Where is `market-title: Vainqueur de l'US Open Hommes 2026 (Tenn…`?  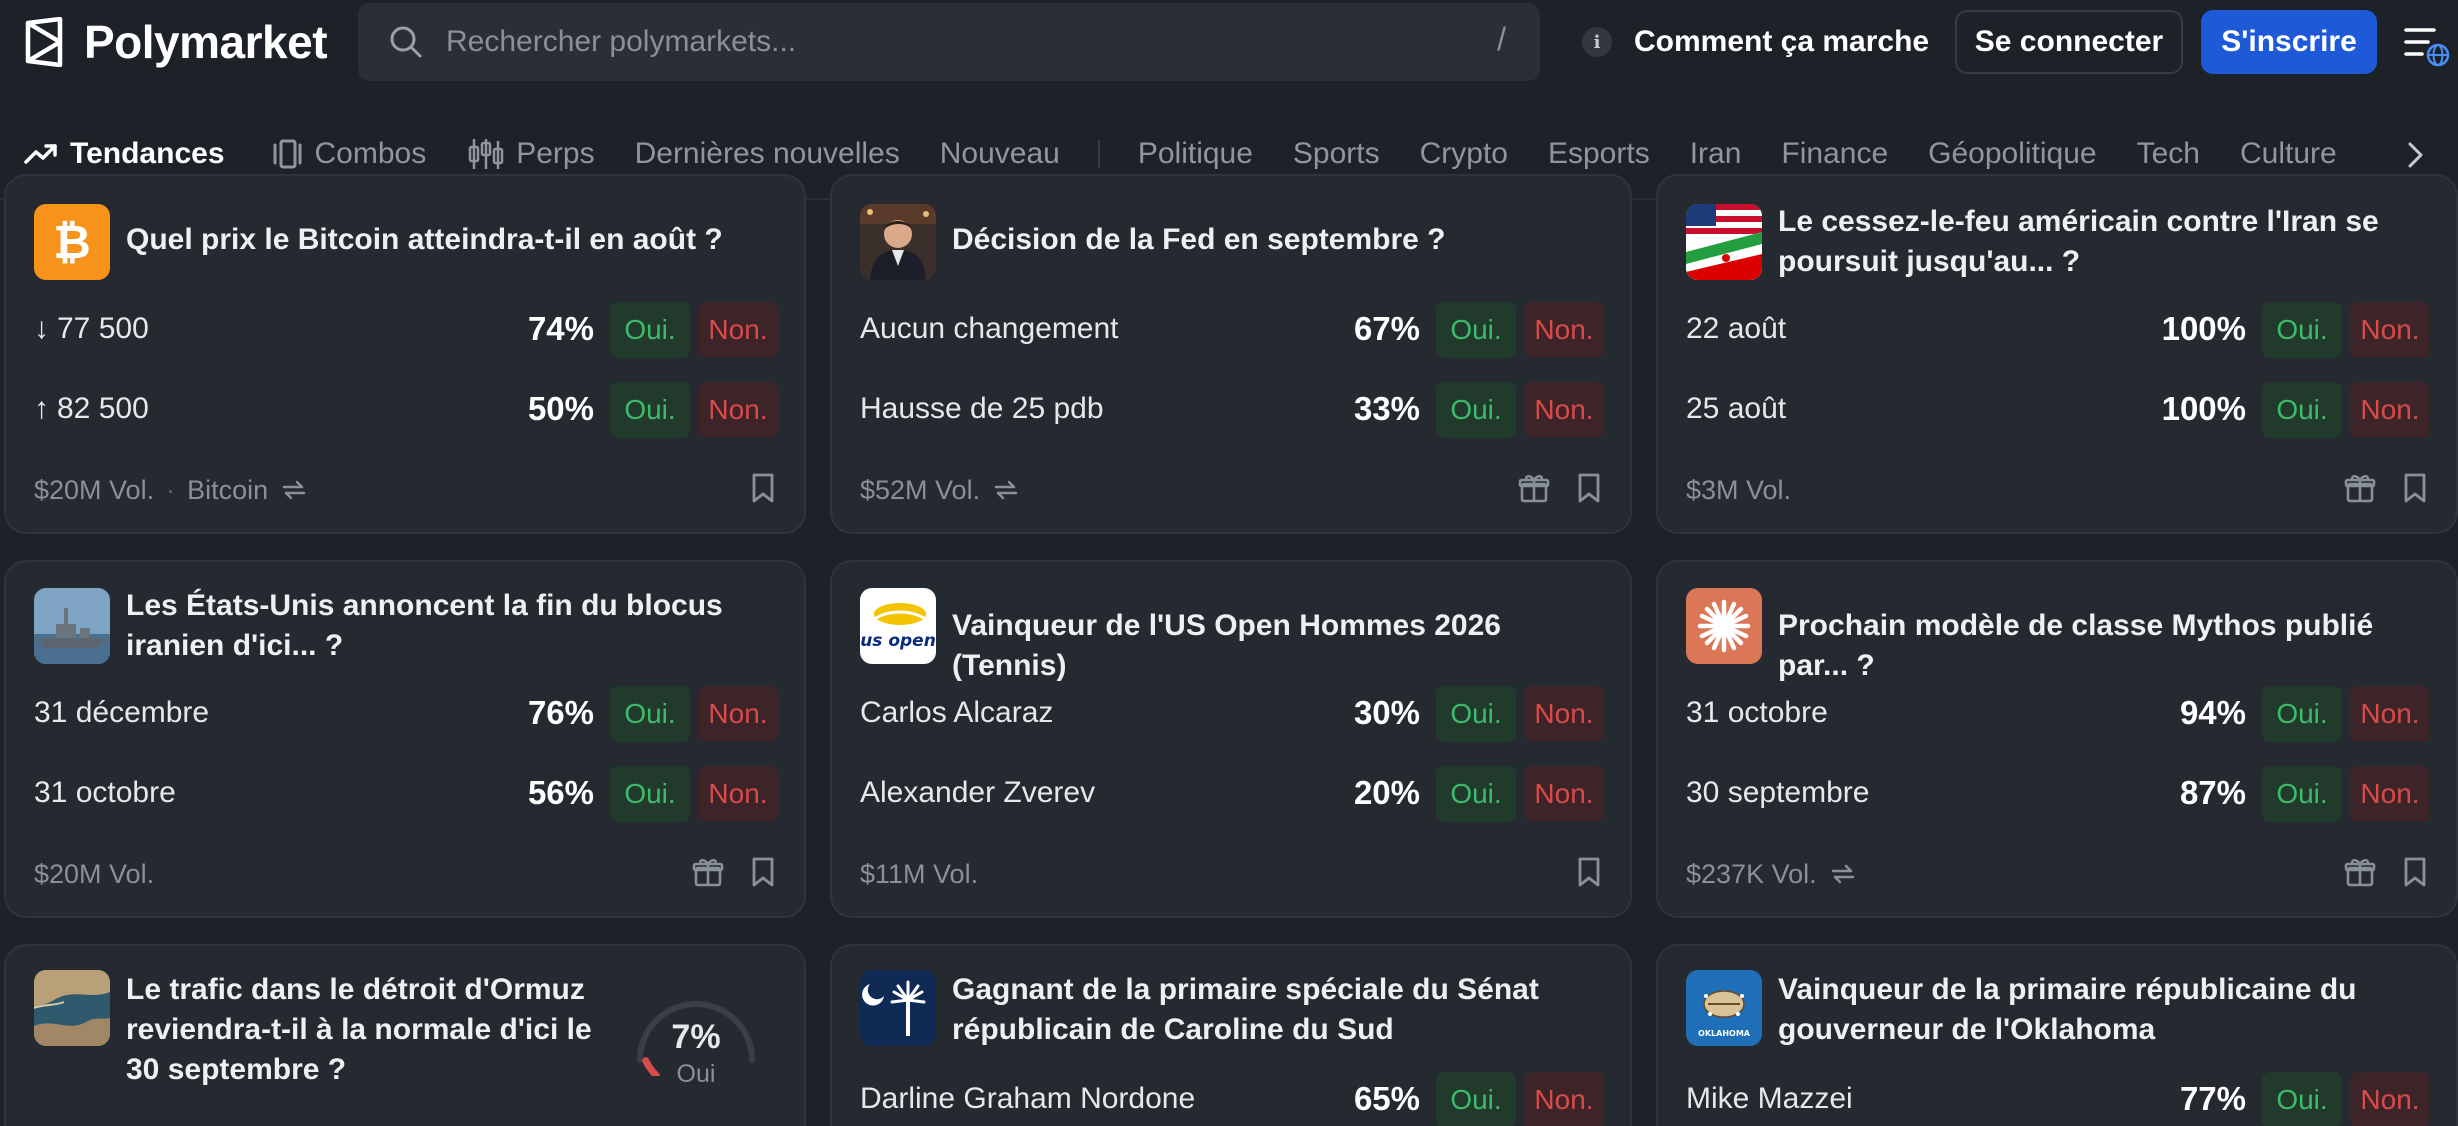
market-title: Vainqueur de l'US Open Hommes 2026 (Tenn… is located at coordinates (1277, 646).